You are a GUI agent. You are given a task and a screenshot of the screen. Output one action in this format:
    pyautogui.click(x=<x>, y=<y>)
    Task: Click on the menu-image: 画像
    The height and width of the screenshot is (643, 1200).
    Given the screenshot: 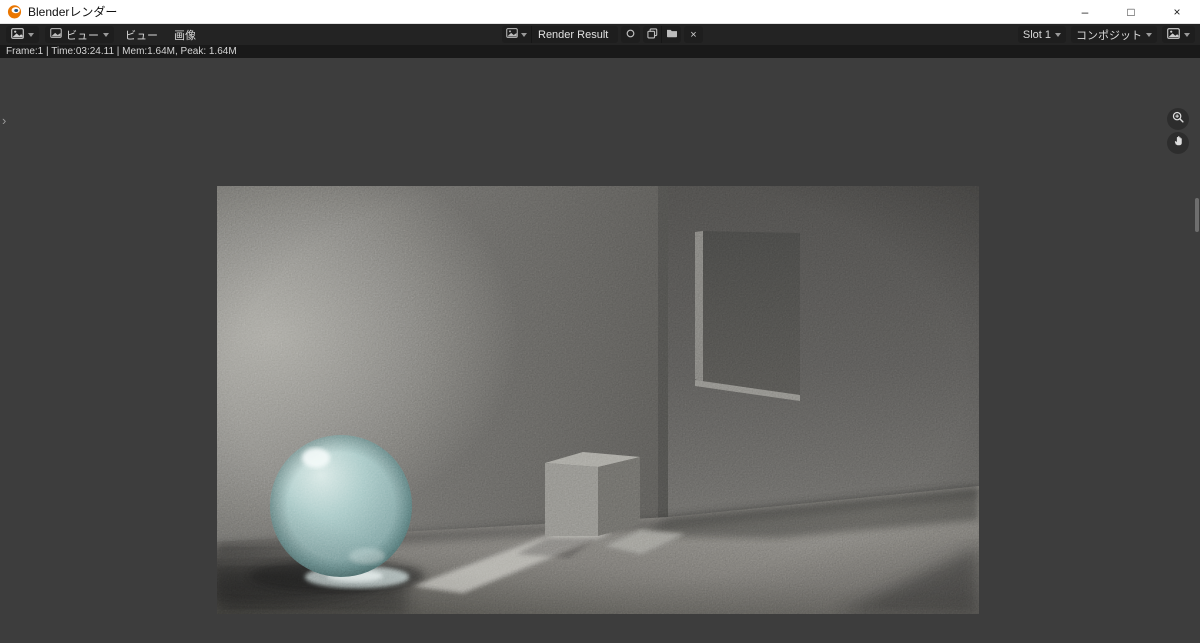 What is the action you would take?
    pyautogui.click(x=185, y=35)
    